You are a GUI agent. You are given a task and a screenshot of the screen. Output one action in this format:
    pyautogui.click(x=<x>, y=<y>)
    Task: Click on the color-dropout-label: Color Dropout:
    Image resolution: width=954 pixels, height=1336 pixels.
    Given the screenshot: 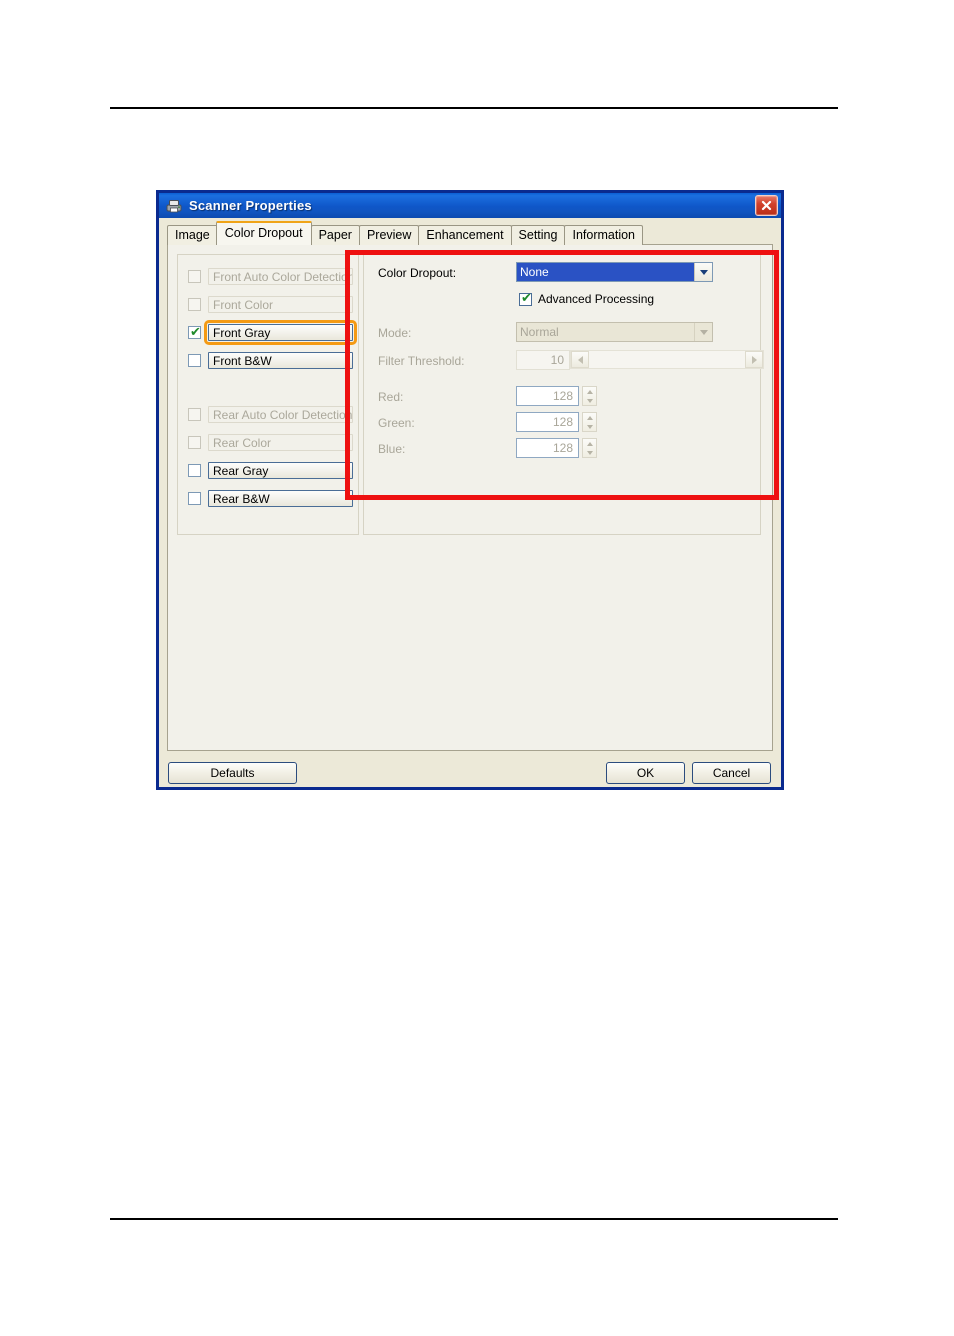 What is the action you would take?
    pyautogui.click(x=417, y=273)
    